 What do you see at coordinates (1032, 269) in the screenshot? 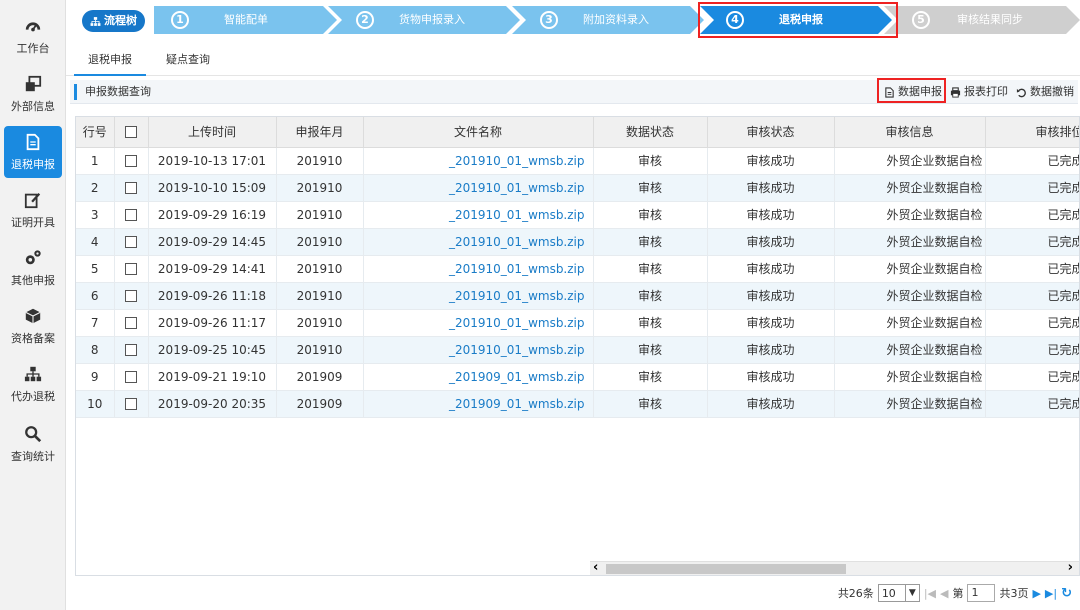
I see `table-cell: 已完成` at bounding box center [1032, 269].